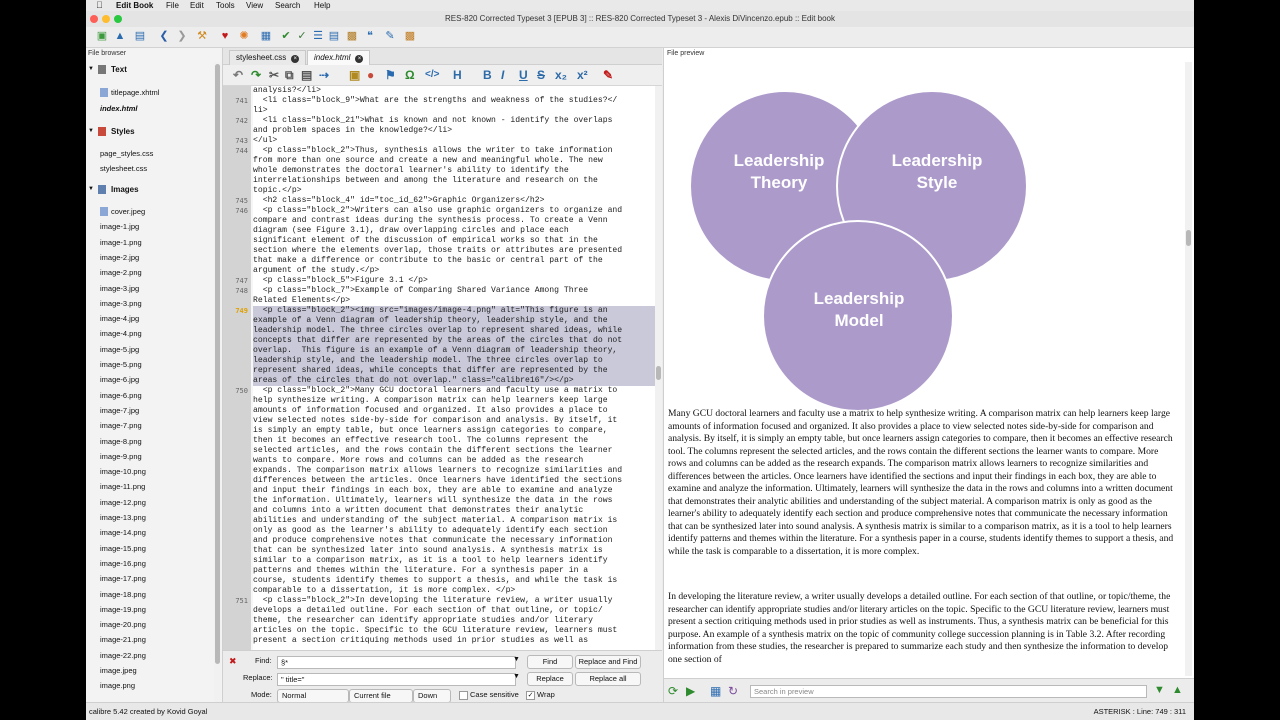 The height and width of the screenshot is (720, 1280). I want to click on tree-file-page-styles: page_styles.css, so click(154, 153).